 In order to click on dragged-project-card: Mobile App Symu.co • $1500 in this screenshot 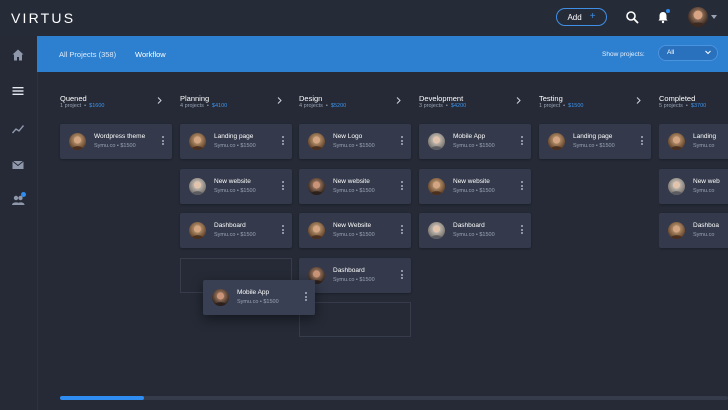, I will do `click(259, 297)`.